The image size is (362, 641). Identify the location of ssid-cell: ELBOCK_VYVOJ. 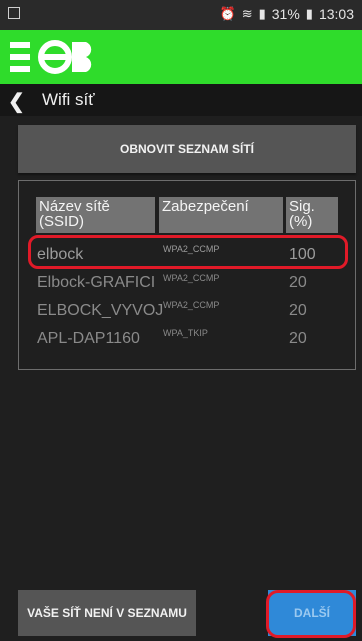
(100, 310).